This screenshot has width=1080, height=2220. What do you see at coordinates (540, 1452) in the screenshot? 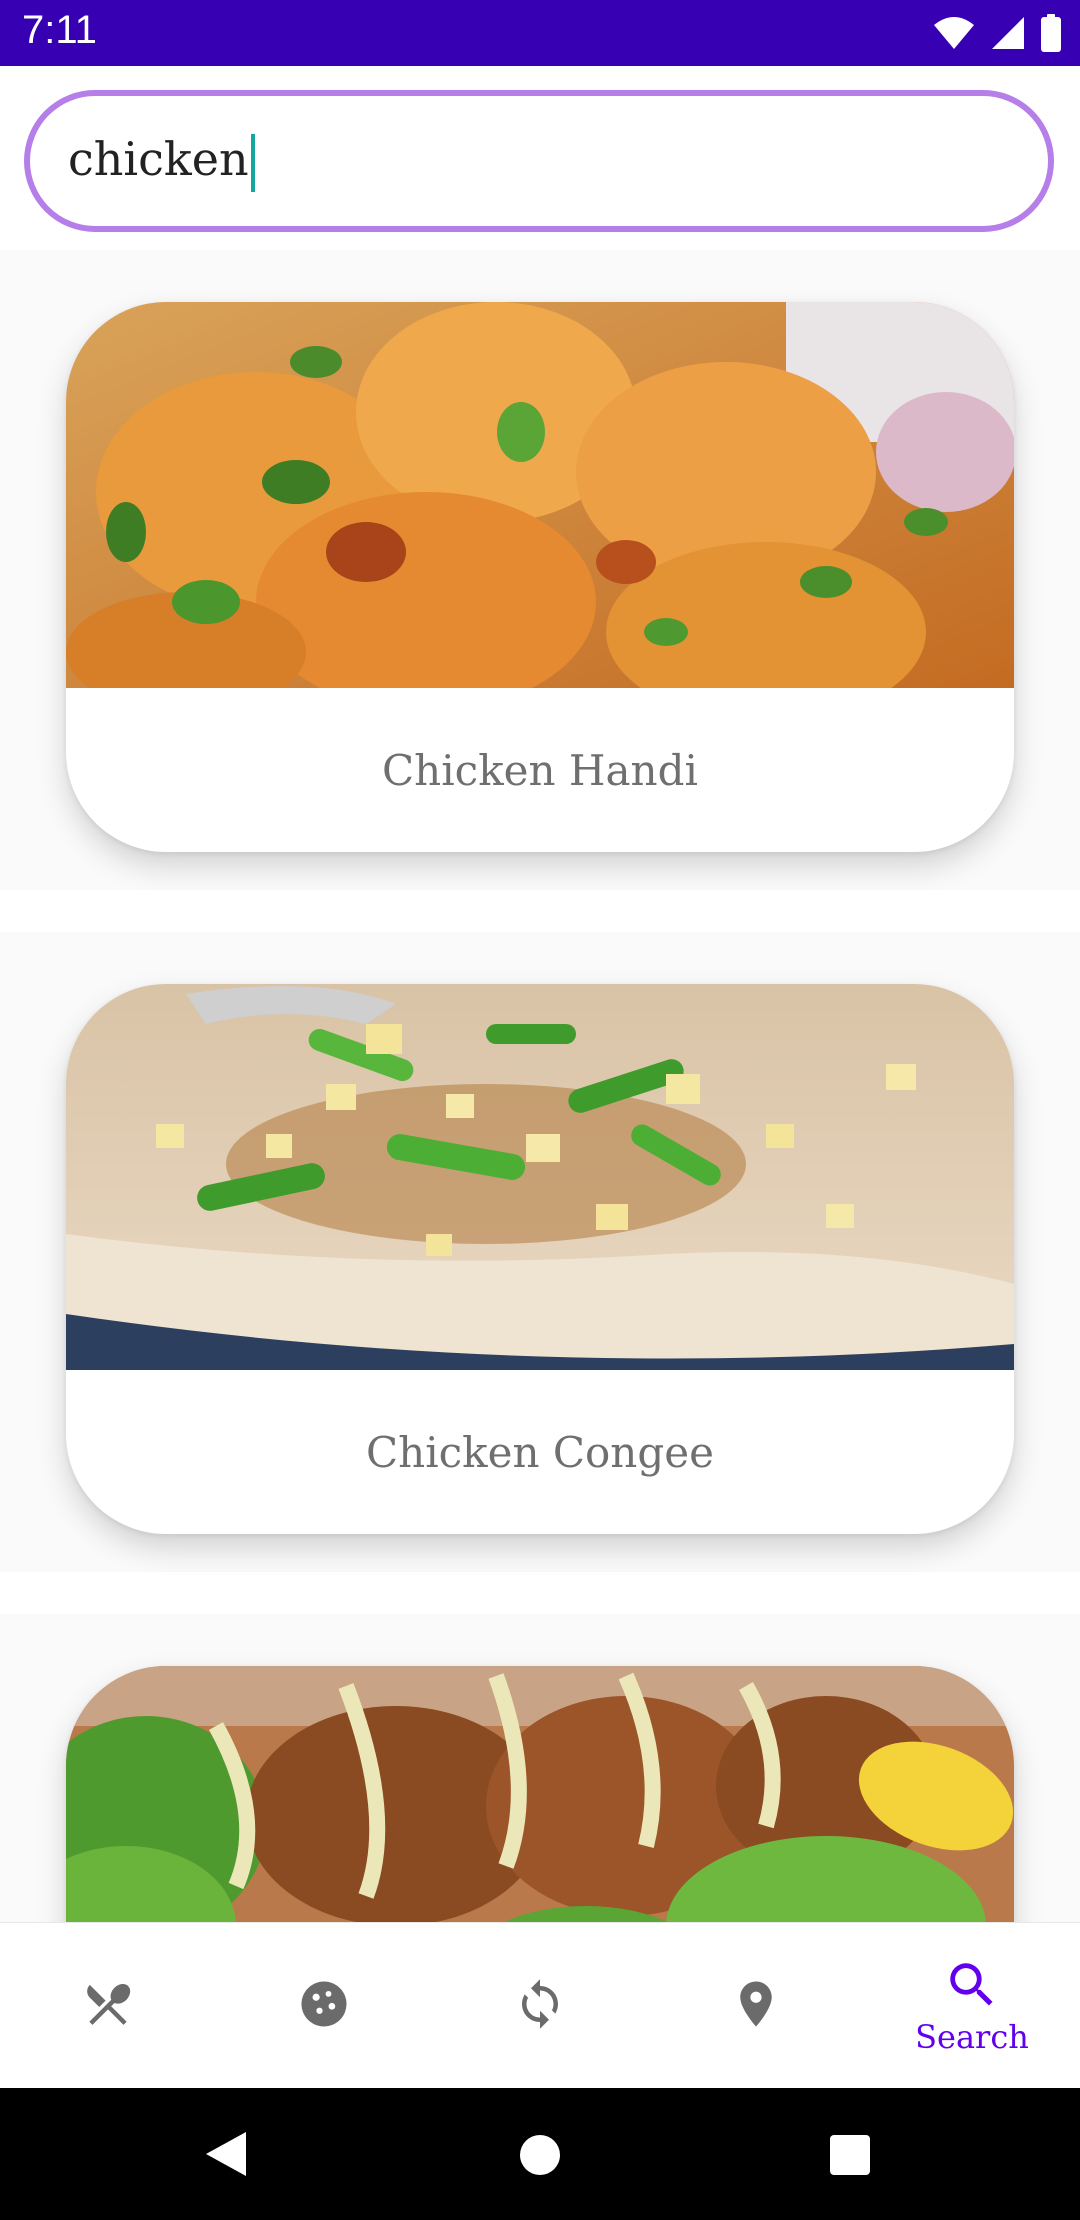
I see `recipe-title: Chicken Congee` at bounding box center [540, 1452].